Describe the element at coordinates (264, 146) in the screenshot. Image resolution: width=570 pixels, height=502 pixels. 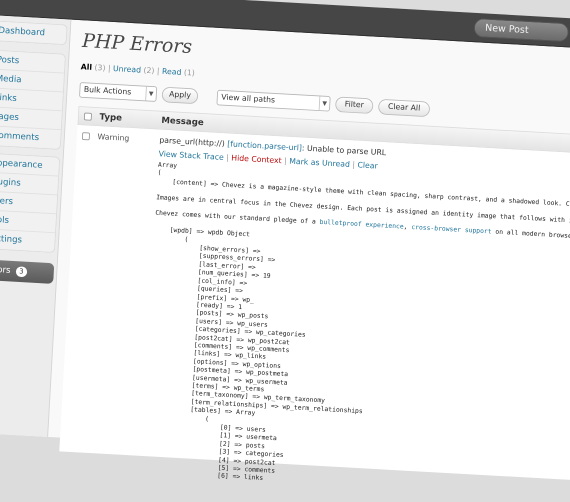
I see `function-doc-link: [function.parse-url]` at that location.